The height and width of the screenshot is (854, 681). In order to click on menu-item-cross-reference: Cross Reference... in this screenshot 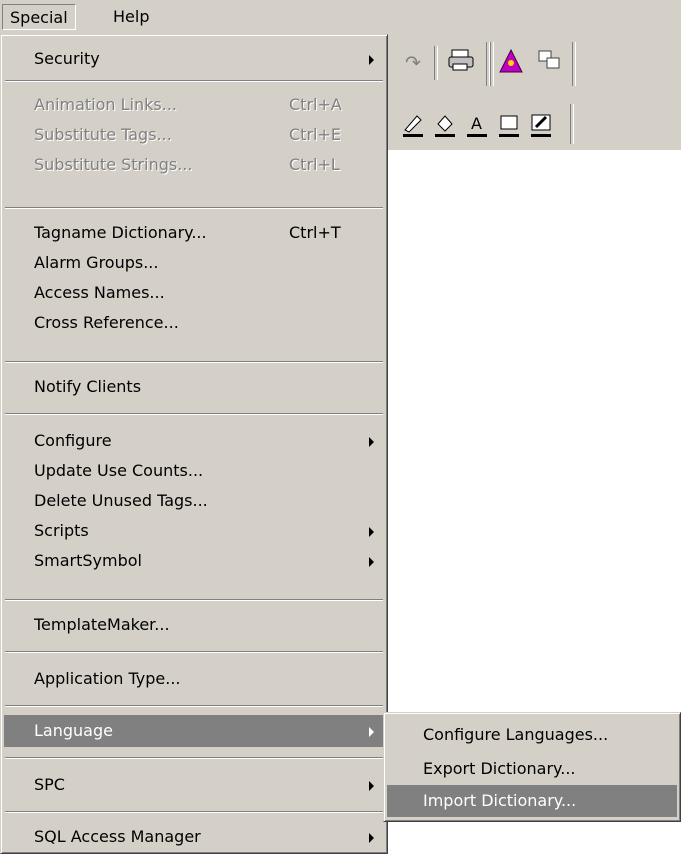, I will do `click(194, 323)`.